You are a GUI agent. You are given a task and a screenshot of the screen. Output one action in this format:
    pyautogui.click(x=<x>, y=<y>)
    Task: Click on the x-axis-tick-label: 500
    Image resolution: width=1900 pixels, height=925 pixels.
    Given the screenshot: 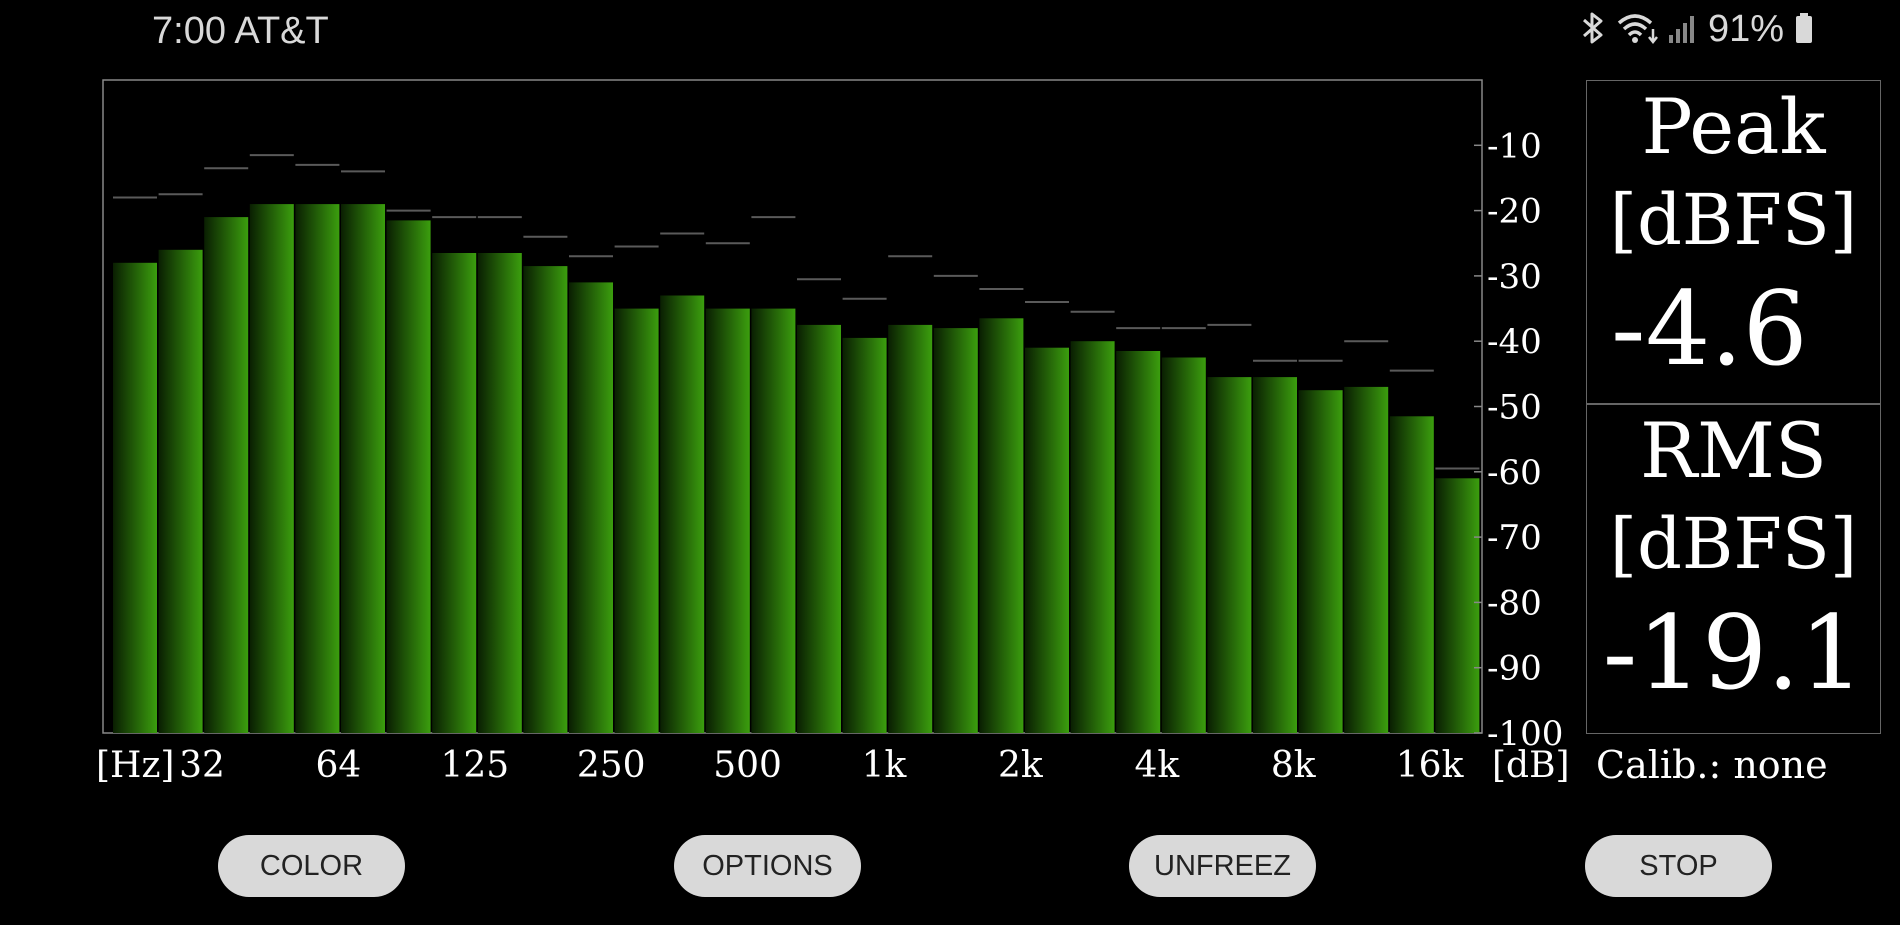 What is the action you would take?
    pyautogui.click(x=747, y=765)
    